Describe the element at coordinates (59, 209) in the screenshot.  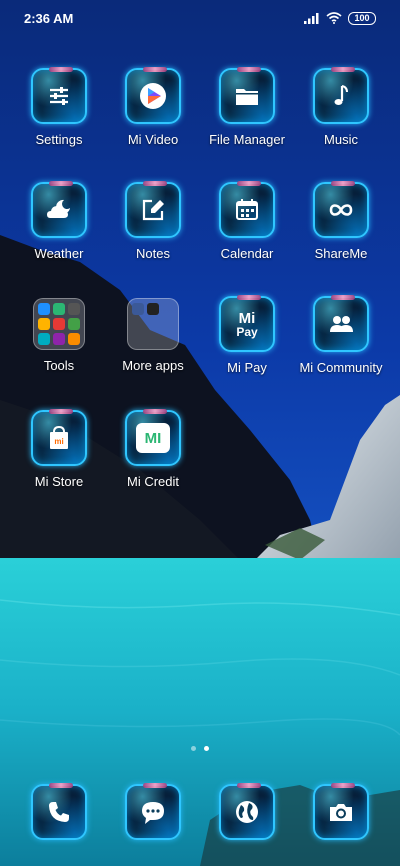
I see `cloud-moon-icon` at that location.